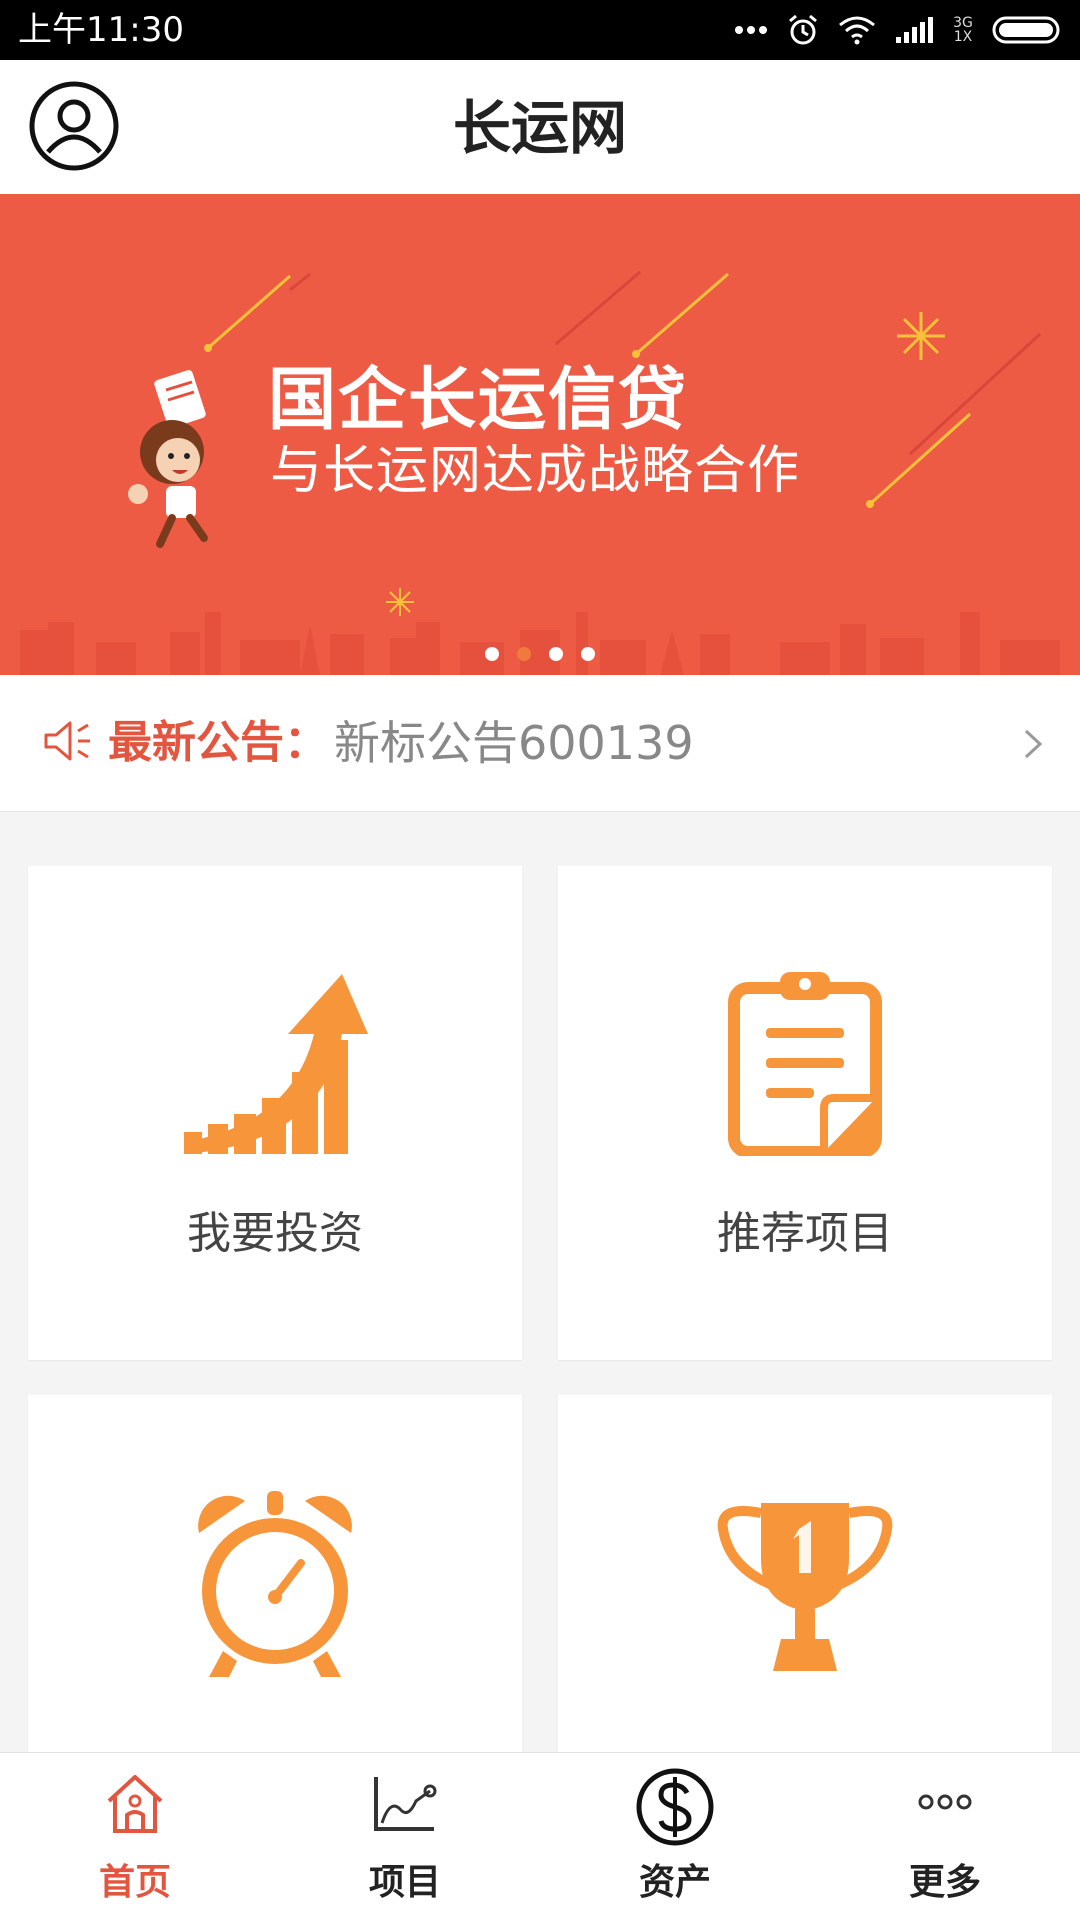  I want to click on banner-subtitle: 与长运网达成战略合作, so click(535, 471).